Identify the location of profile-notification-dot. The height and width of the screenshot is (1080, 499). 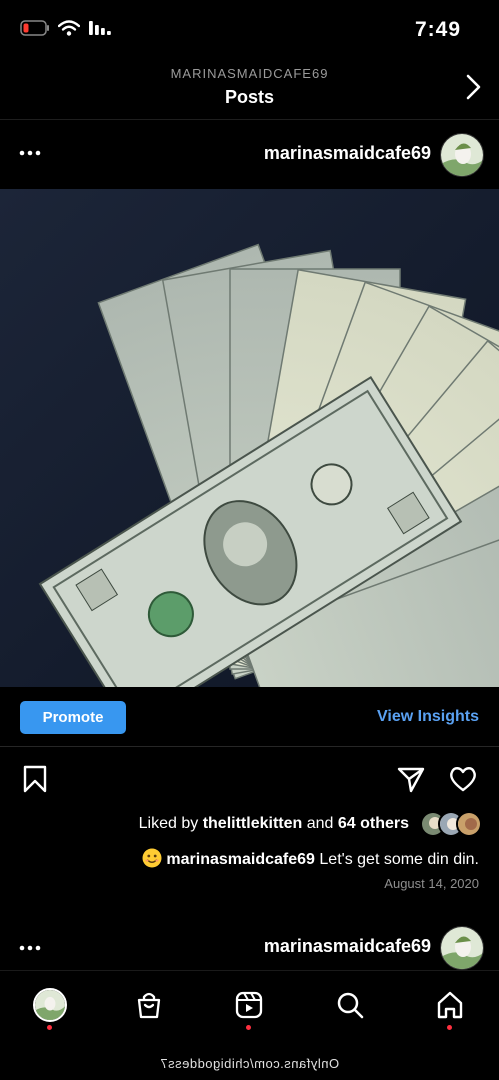
(49, 1027).